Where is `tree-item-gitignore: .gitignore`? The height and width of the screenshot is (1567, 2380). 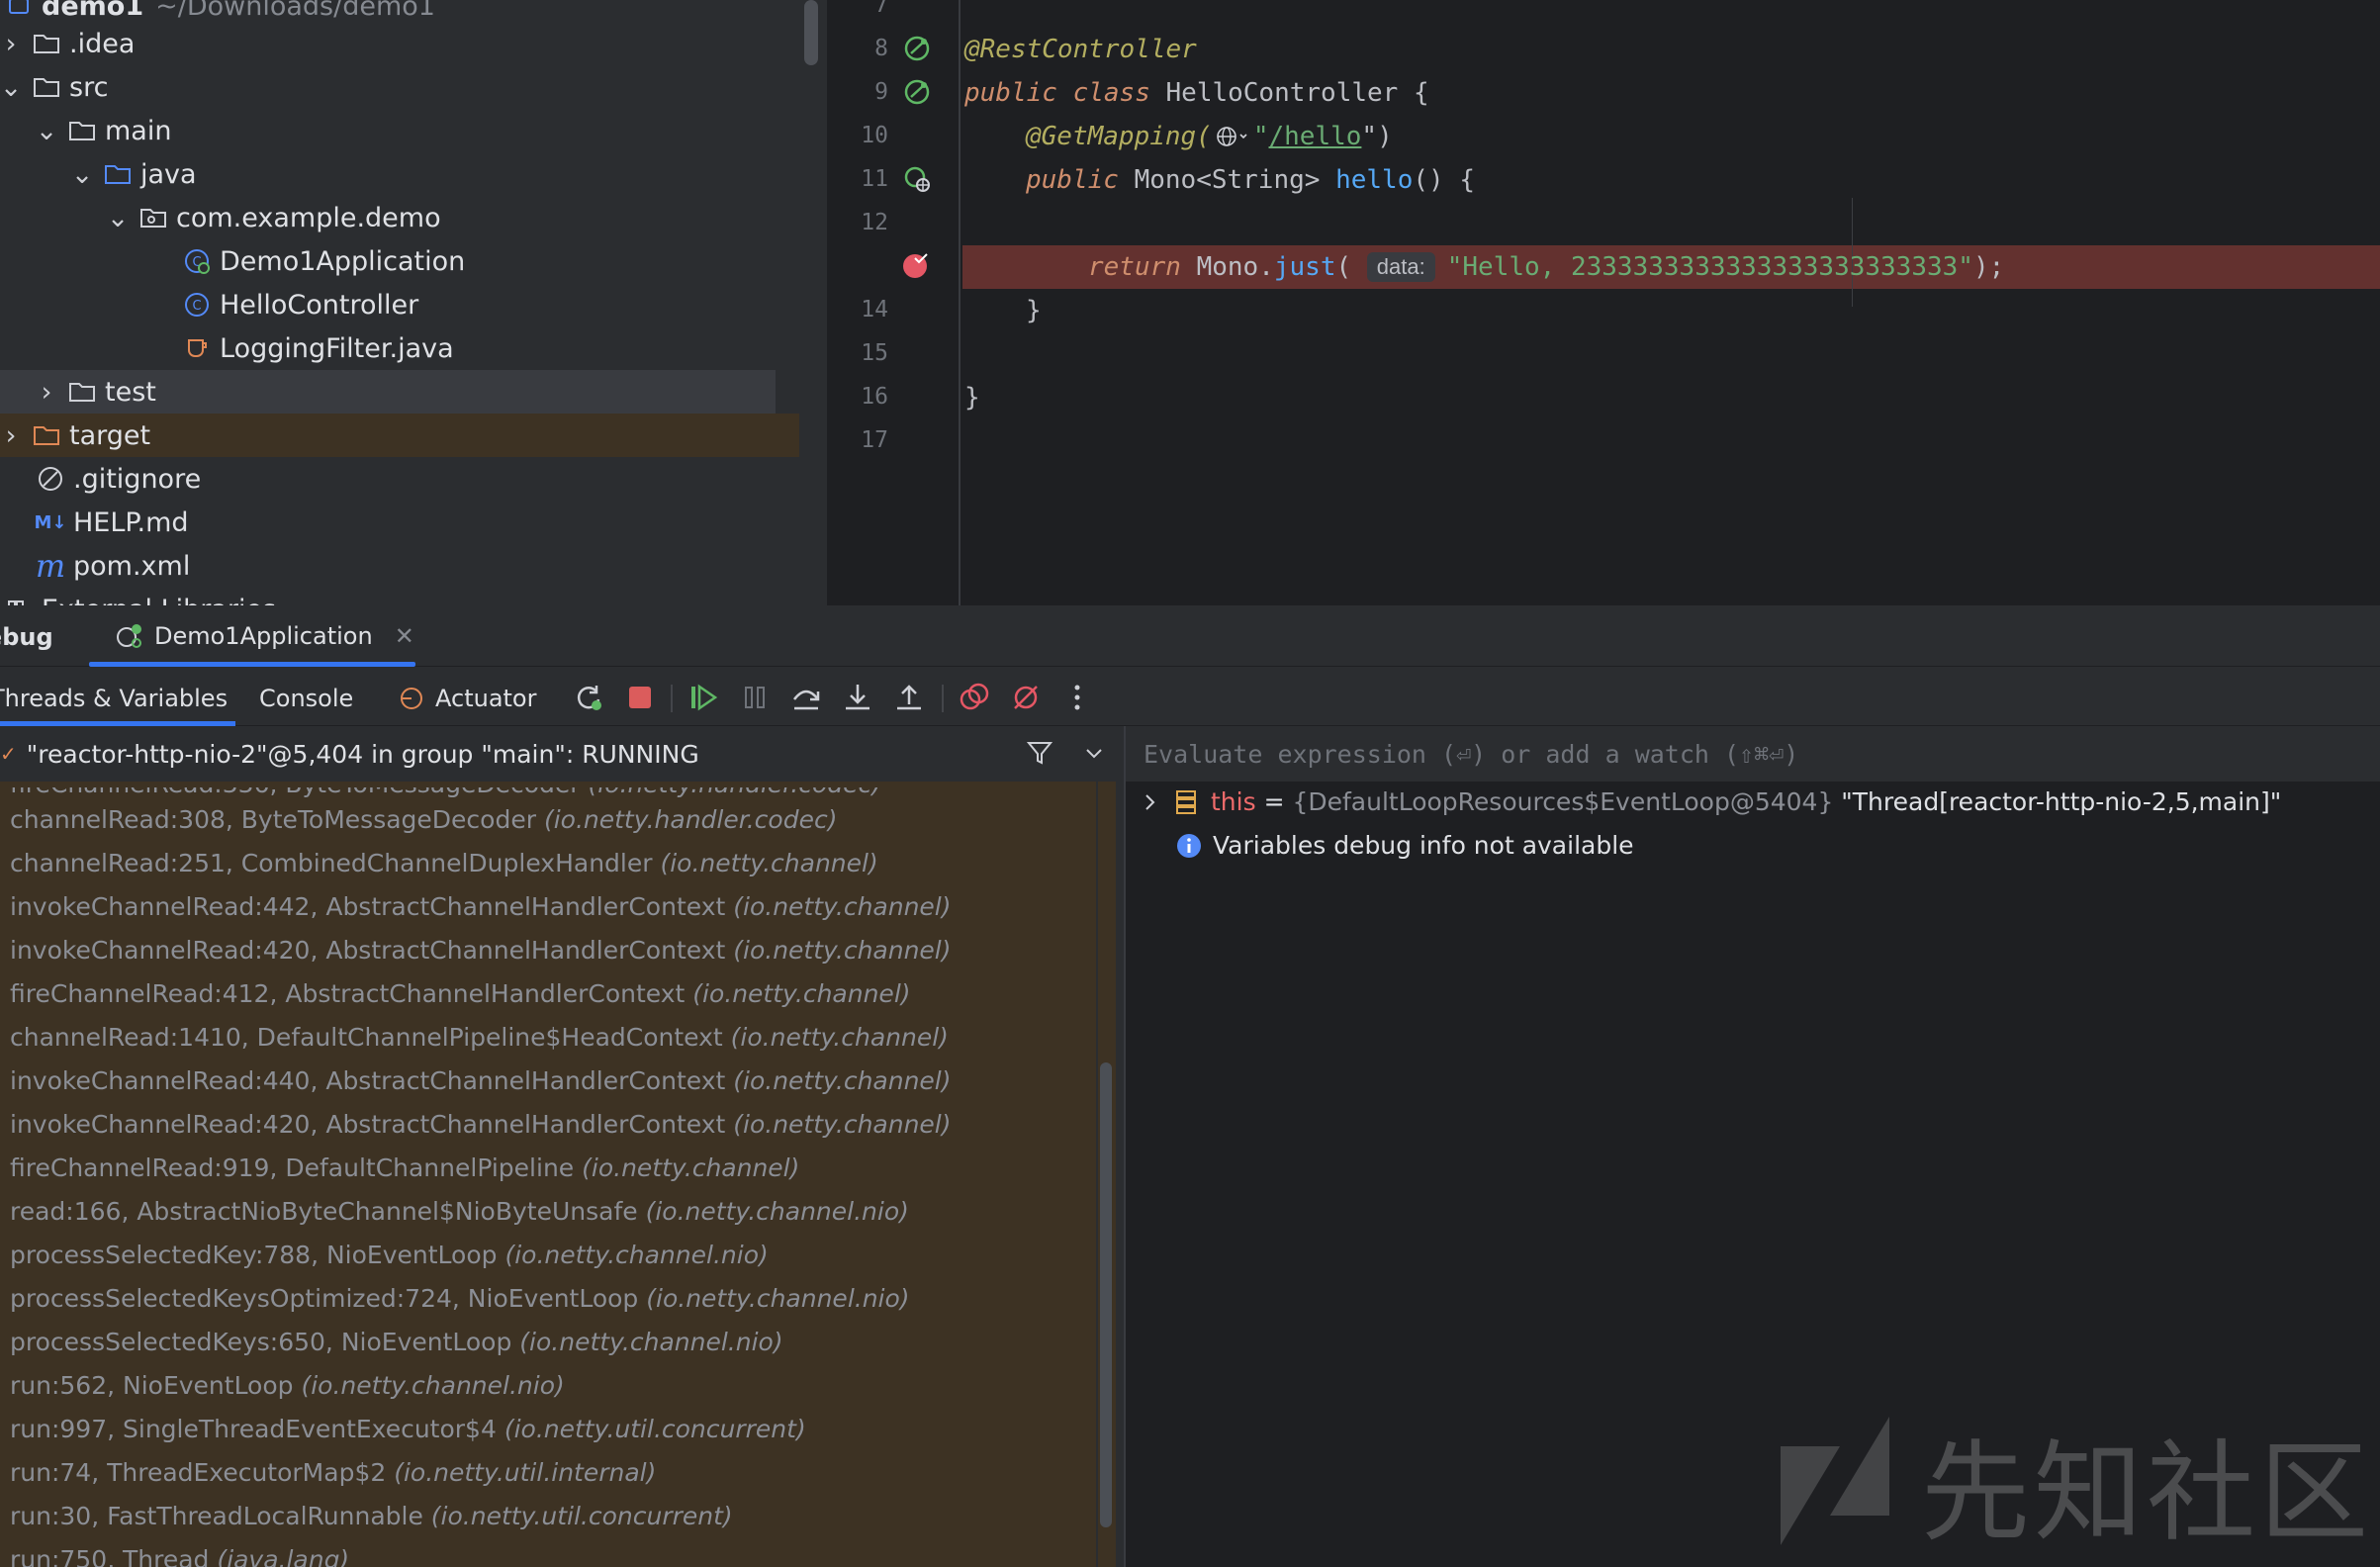
tree-item-gitignore: .gitignore is located at coordinates (413, 479).